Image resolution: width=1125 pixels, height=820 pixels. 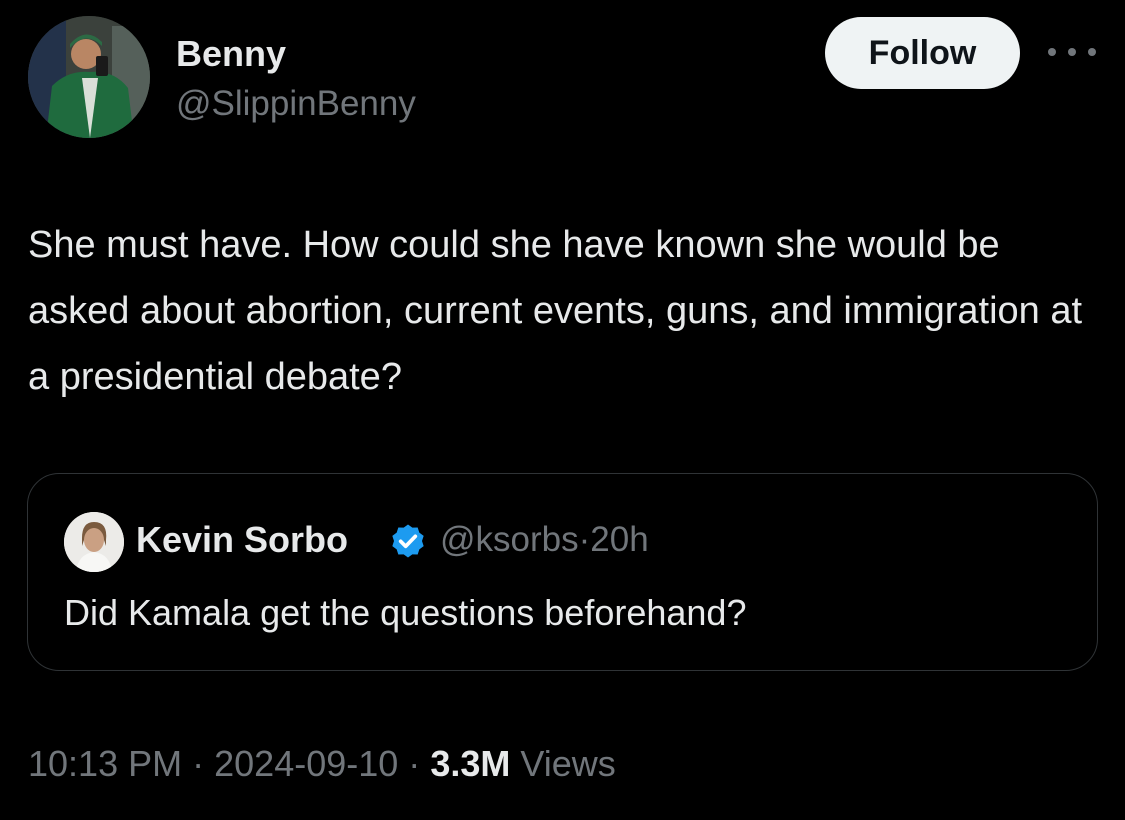 What do you see at coordinates (408, 541) in the screenshot?
I see `verified-badge-icon` at bounding box center [408, 541].